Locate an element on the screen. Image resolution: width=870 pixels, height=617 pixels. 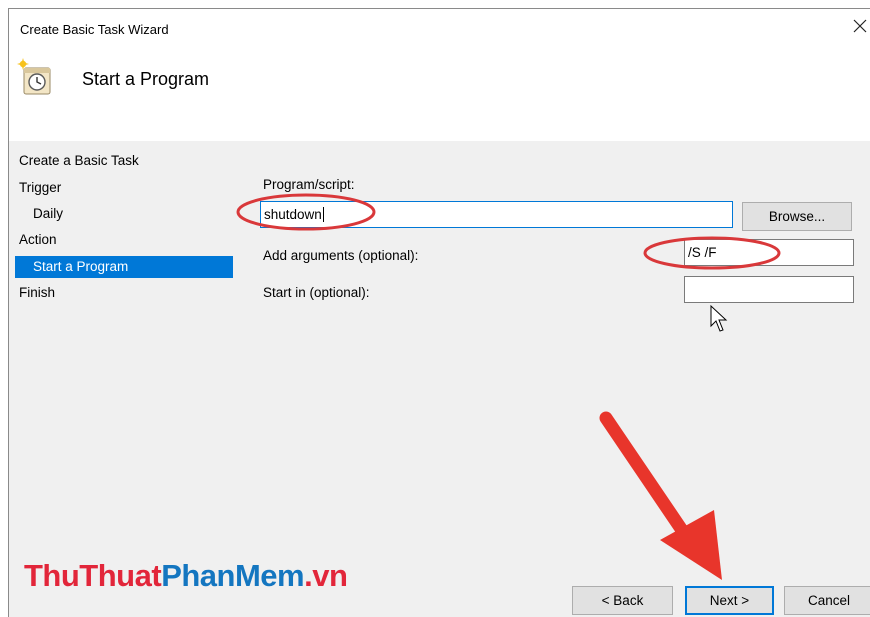
window-title: Create Basic Task Wizard is located at coordinates (94, 29).